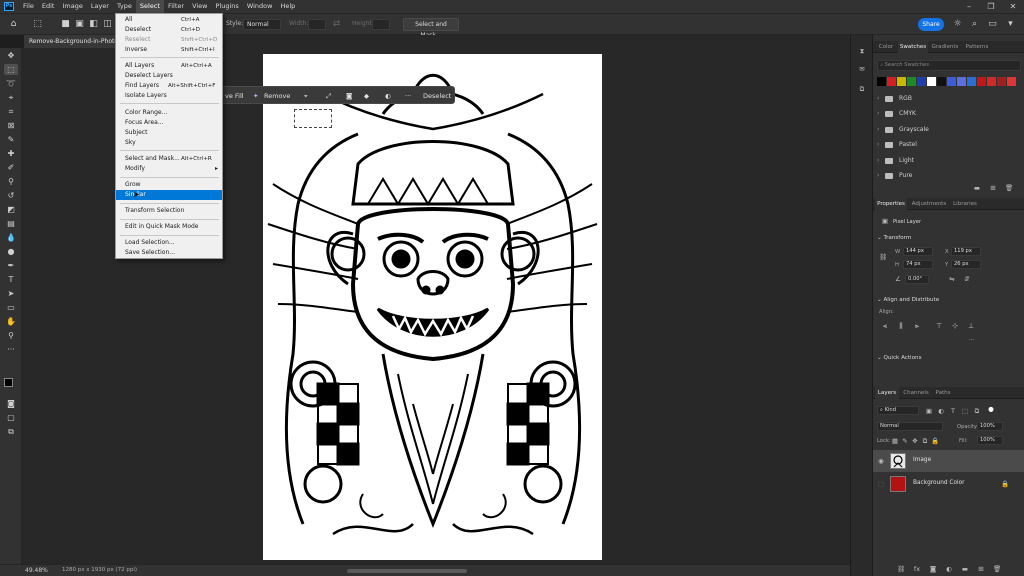 Image resolution: width=1024 pixels, height=576 pixels. Describe the element at coordinates (48, 6) in the screenshot. I see `menu-edit: Edit` at that location.